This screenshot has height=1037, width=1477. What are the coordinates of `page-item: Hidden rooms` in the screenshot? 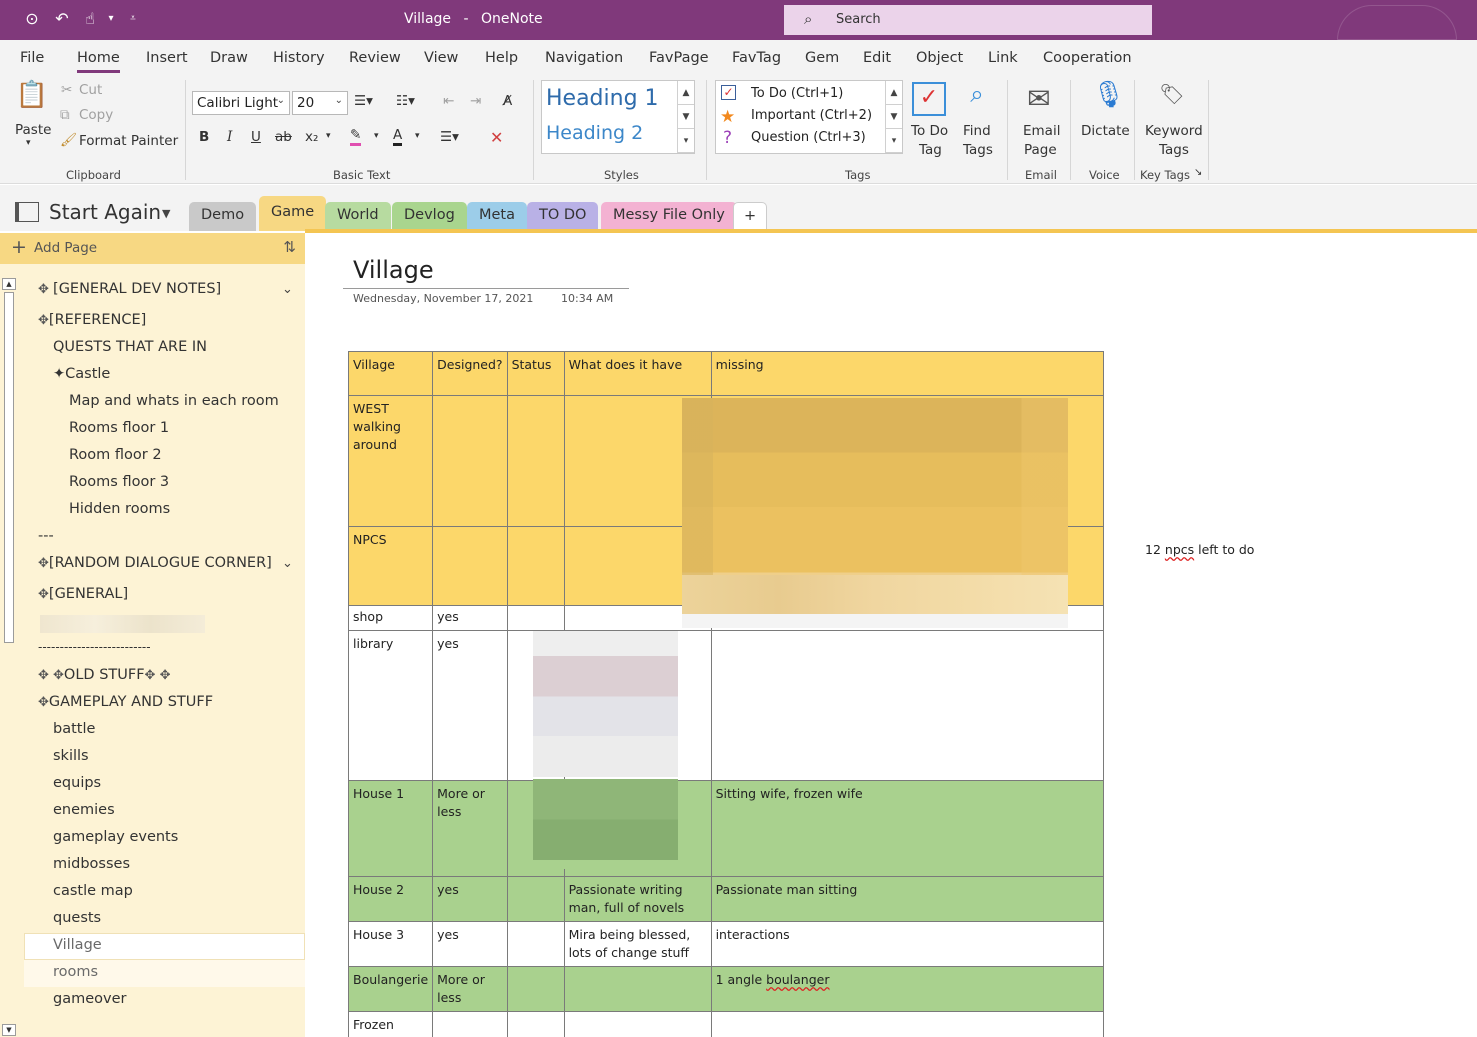 It's located at (119, 509).